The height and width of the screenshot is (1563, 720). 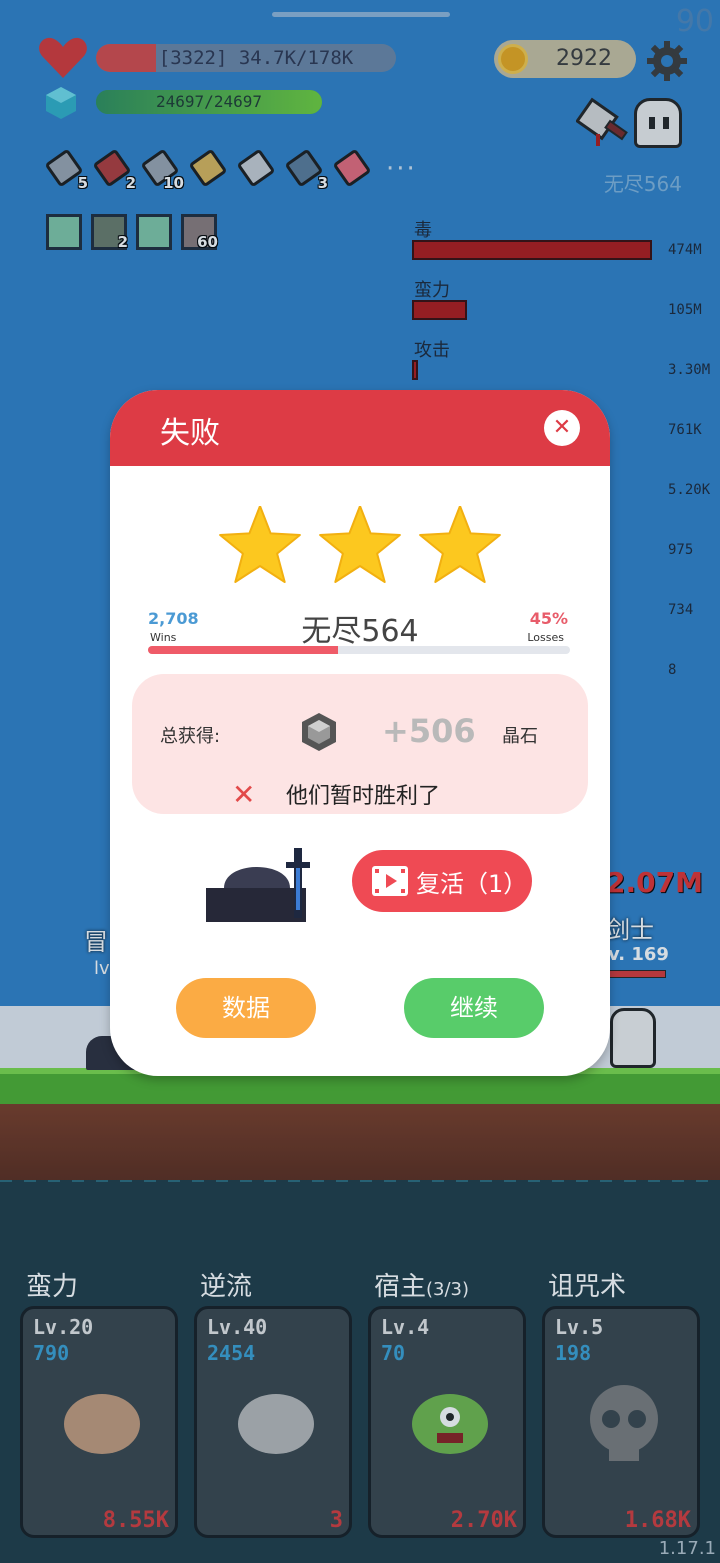 I want to click on dialog-title: 失败, so click(x=190, y=433).